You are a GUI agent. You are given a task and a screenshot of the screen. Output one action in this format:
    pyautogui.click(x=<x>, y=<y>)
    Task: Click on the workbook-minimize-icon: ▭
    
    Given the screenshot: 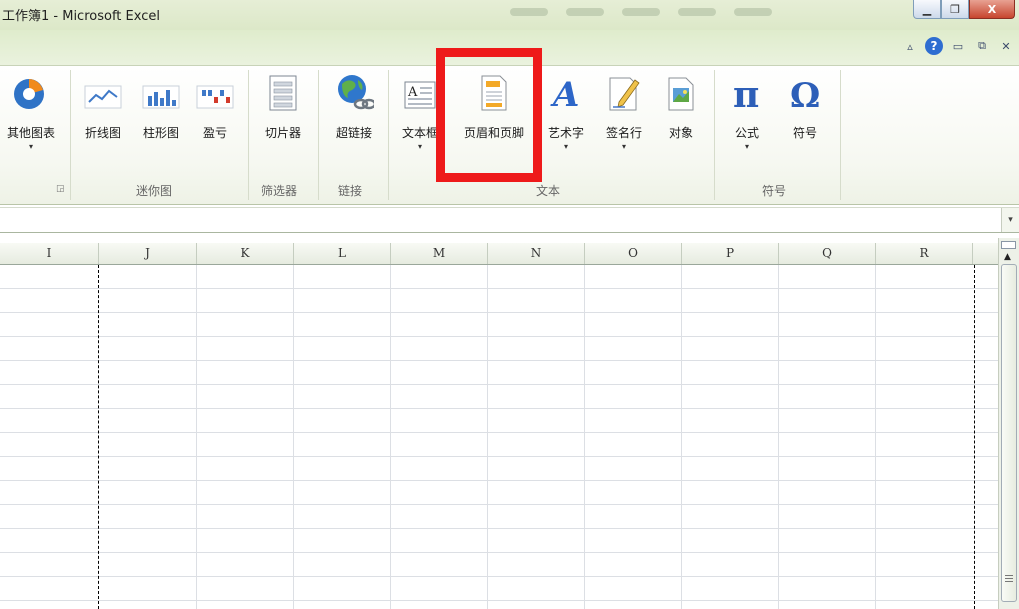 What is the action you would take?
    pyautogui.click(x=958, y=46)
    